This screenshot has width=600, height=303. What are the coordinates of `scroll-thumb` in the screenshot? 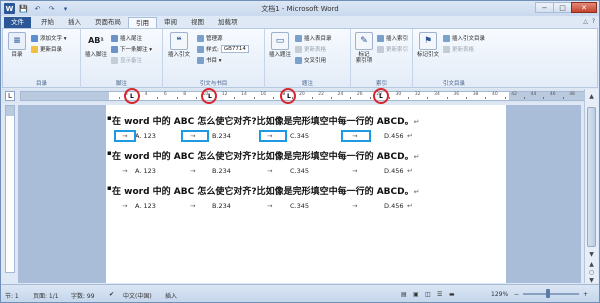 It's located at (591, 177).